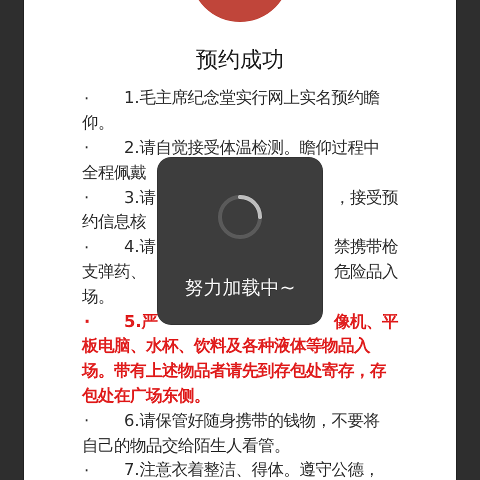  Describe the element at coordinates (240, 217) in the screenshot. I see `spinner-icon` at that location.